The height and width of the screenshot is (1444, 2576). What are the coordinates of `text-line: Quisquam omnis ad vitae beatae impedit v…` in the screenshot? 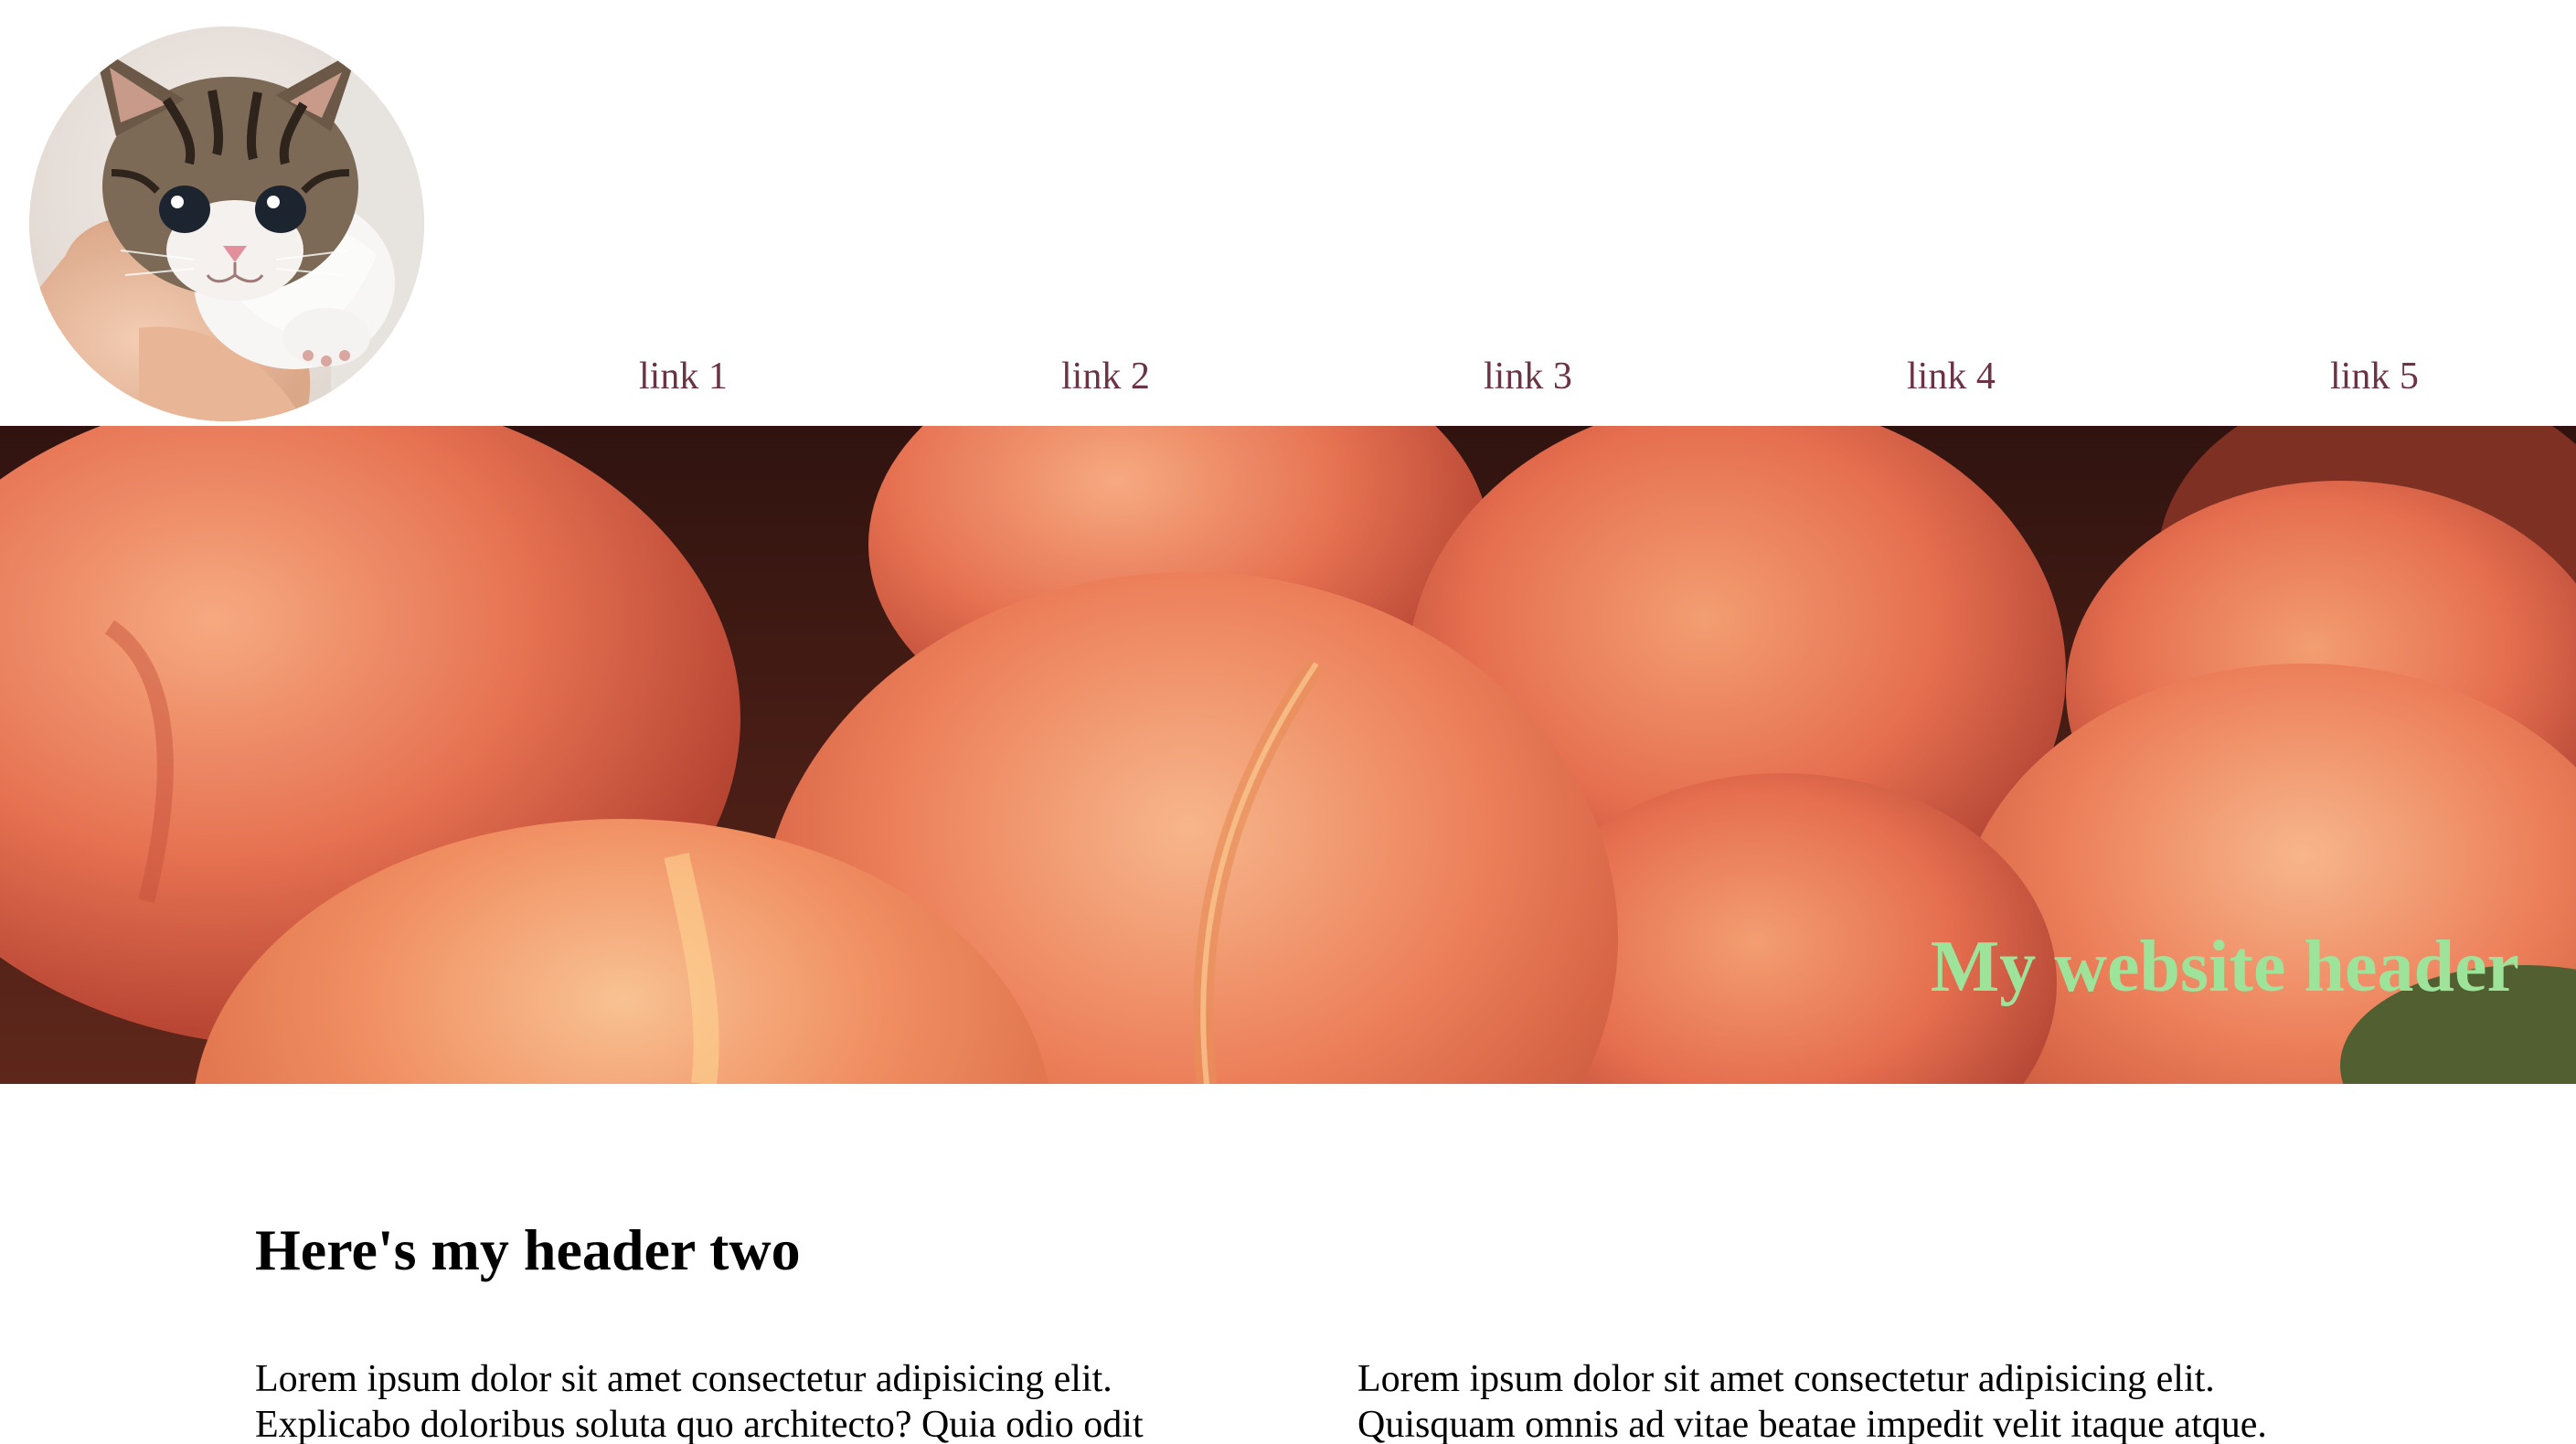 It's located at (1812, 1424).